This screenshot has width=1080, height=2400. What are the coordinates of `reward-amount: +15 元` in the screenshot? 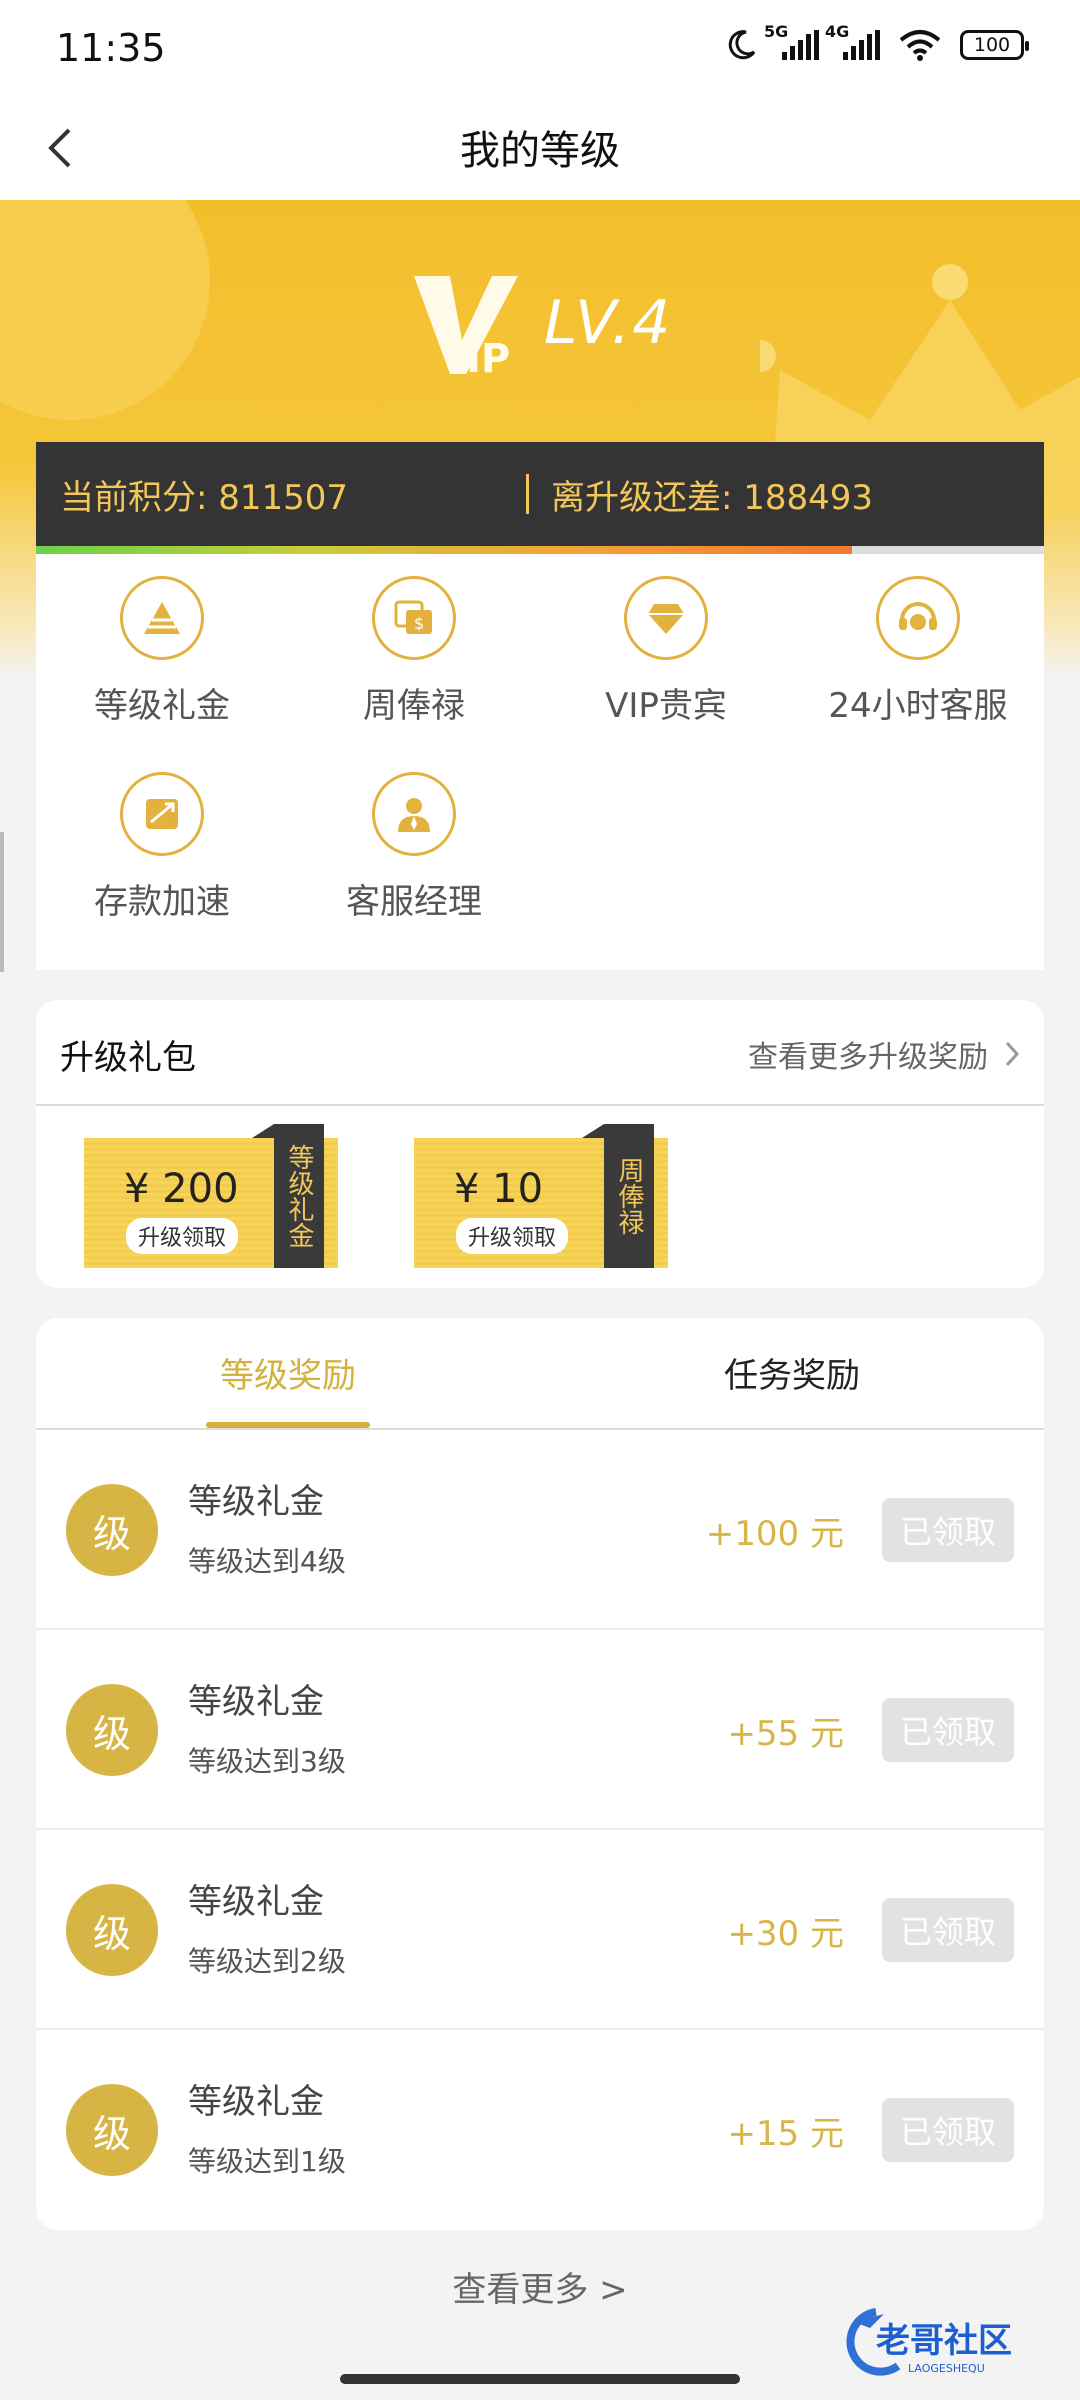 It's located at (785, 2134).